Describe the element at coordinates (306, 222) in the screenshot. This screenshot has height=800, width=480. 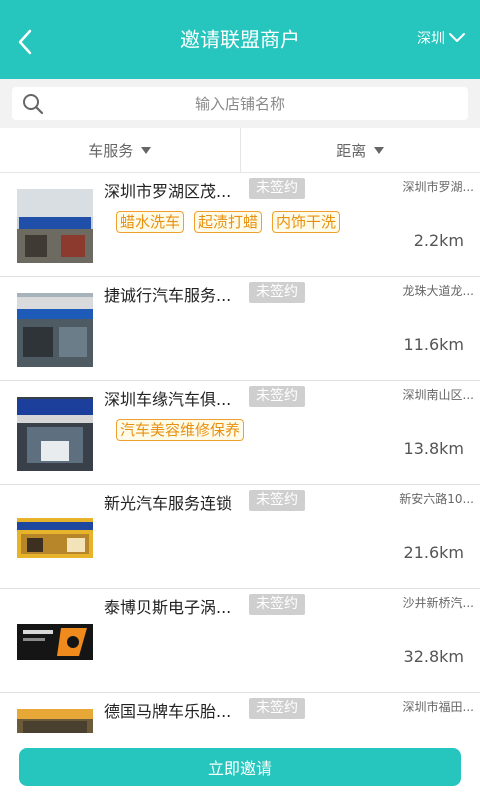
I see `service-tag: 内饰干洗` at that location.